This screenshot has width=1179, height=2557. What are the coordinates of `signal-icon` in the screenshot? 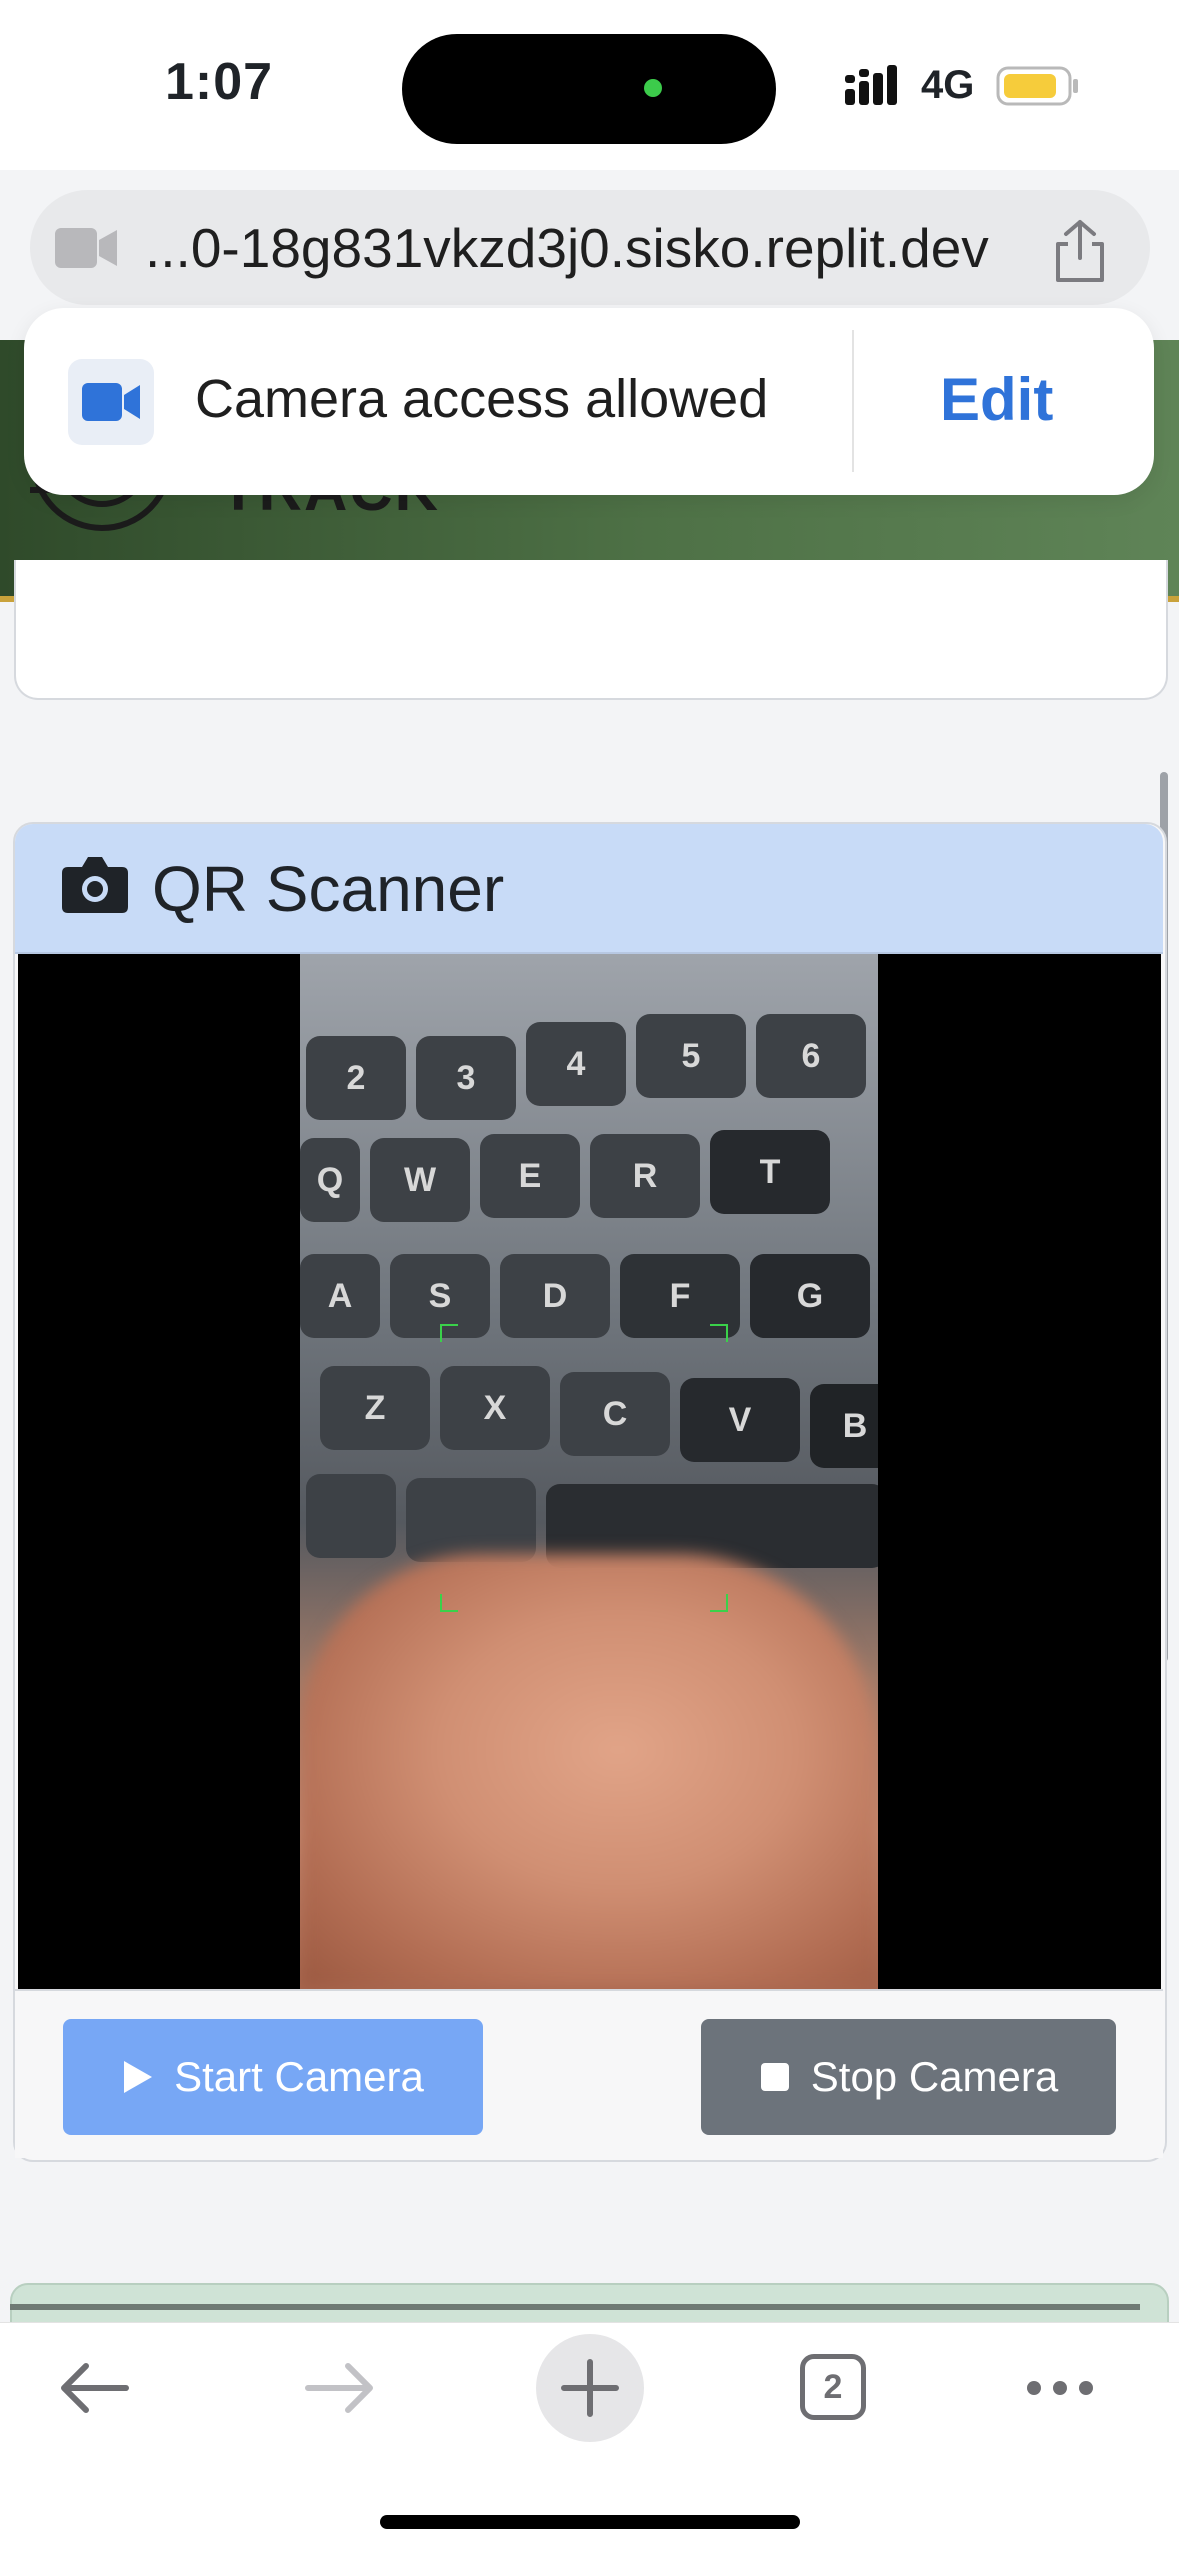 It's located at (871, 85).